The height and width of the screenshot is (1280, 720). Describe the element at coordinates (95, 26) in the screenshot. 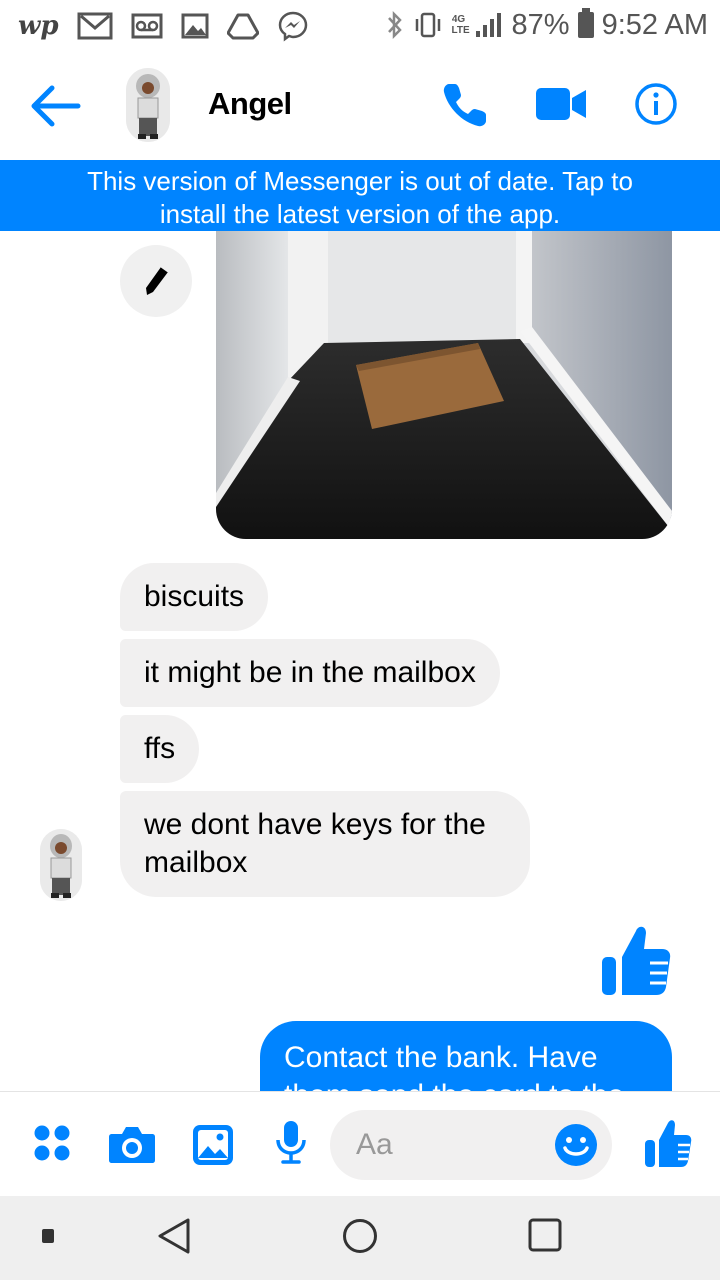

I see `gmail-icon` at that location.